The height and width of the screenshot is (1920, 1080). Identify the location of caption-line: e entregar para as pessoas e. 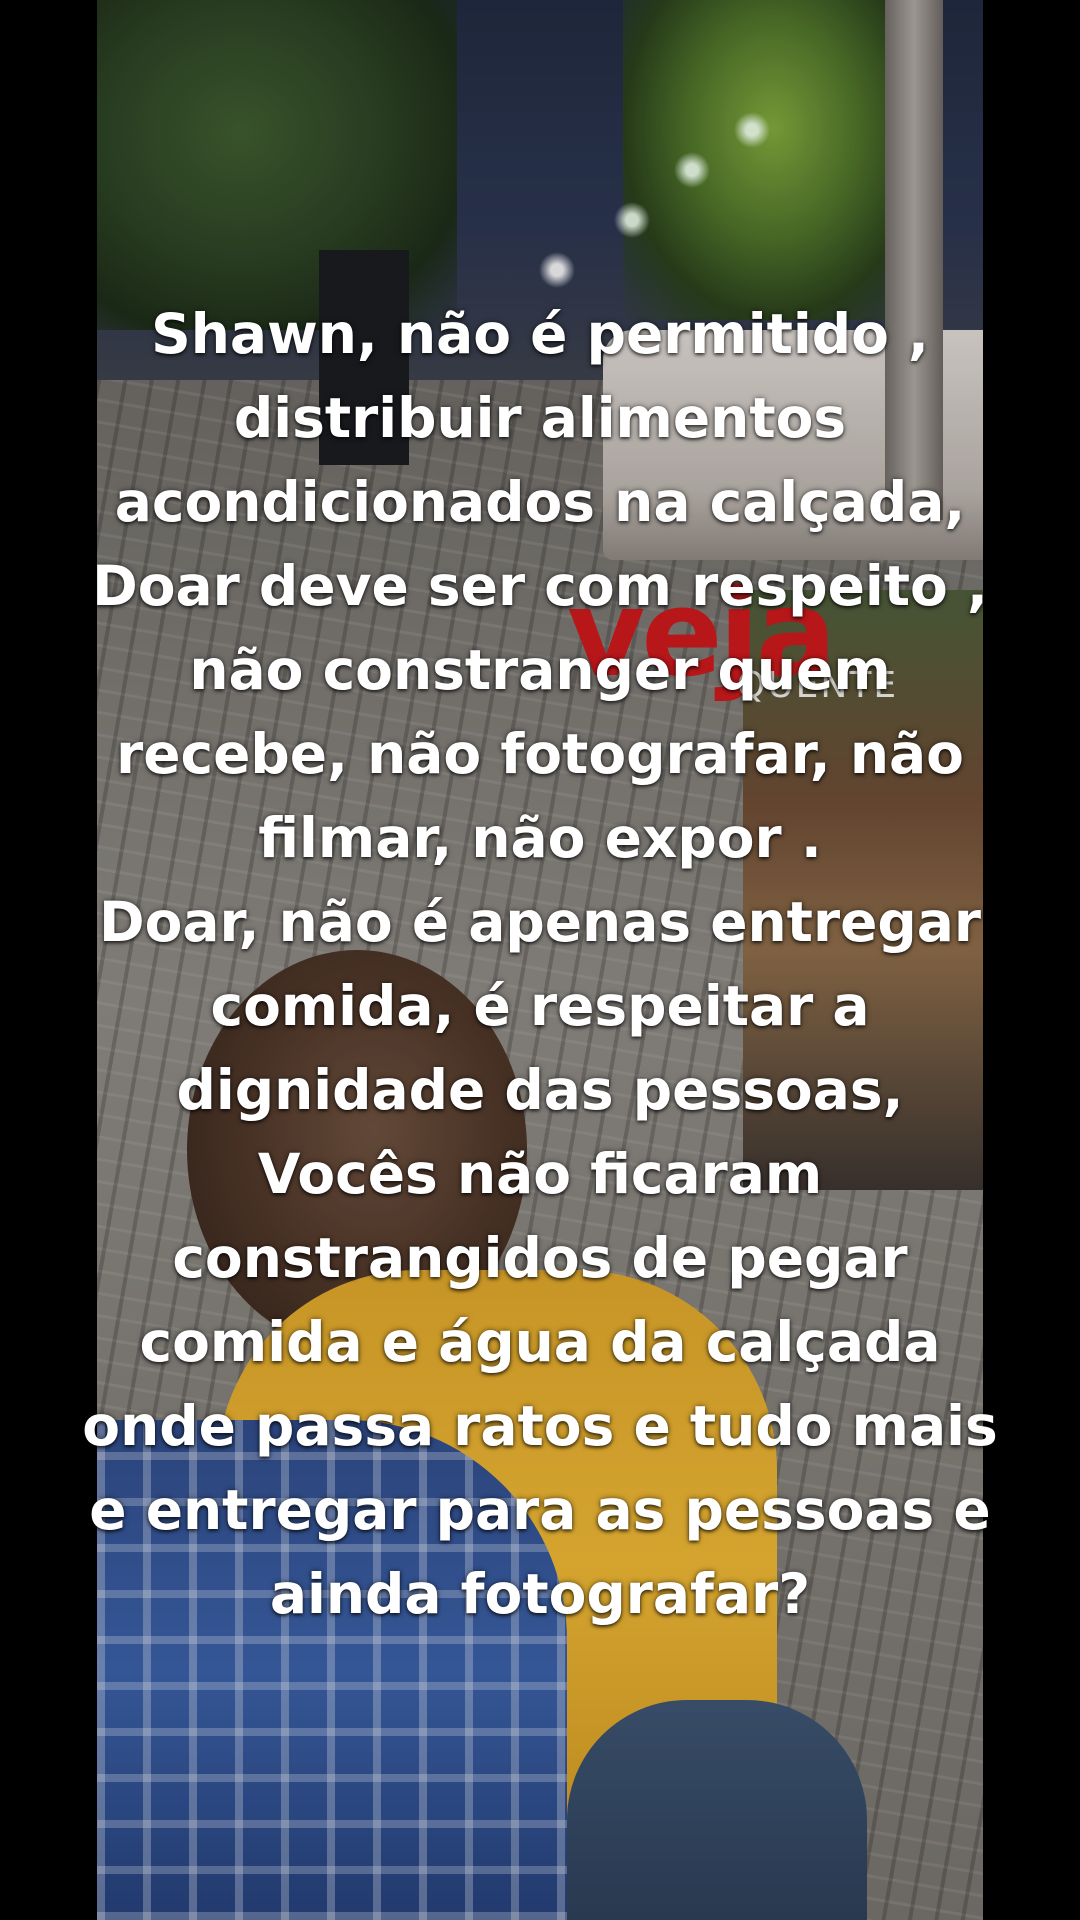
(540, 1510).